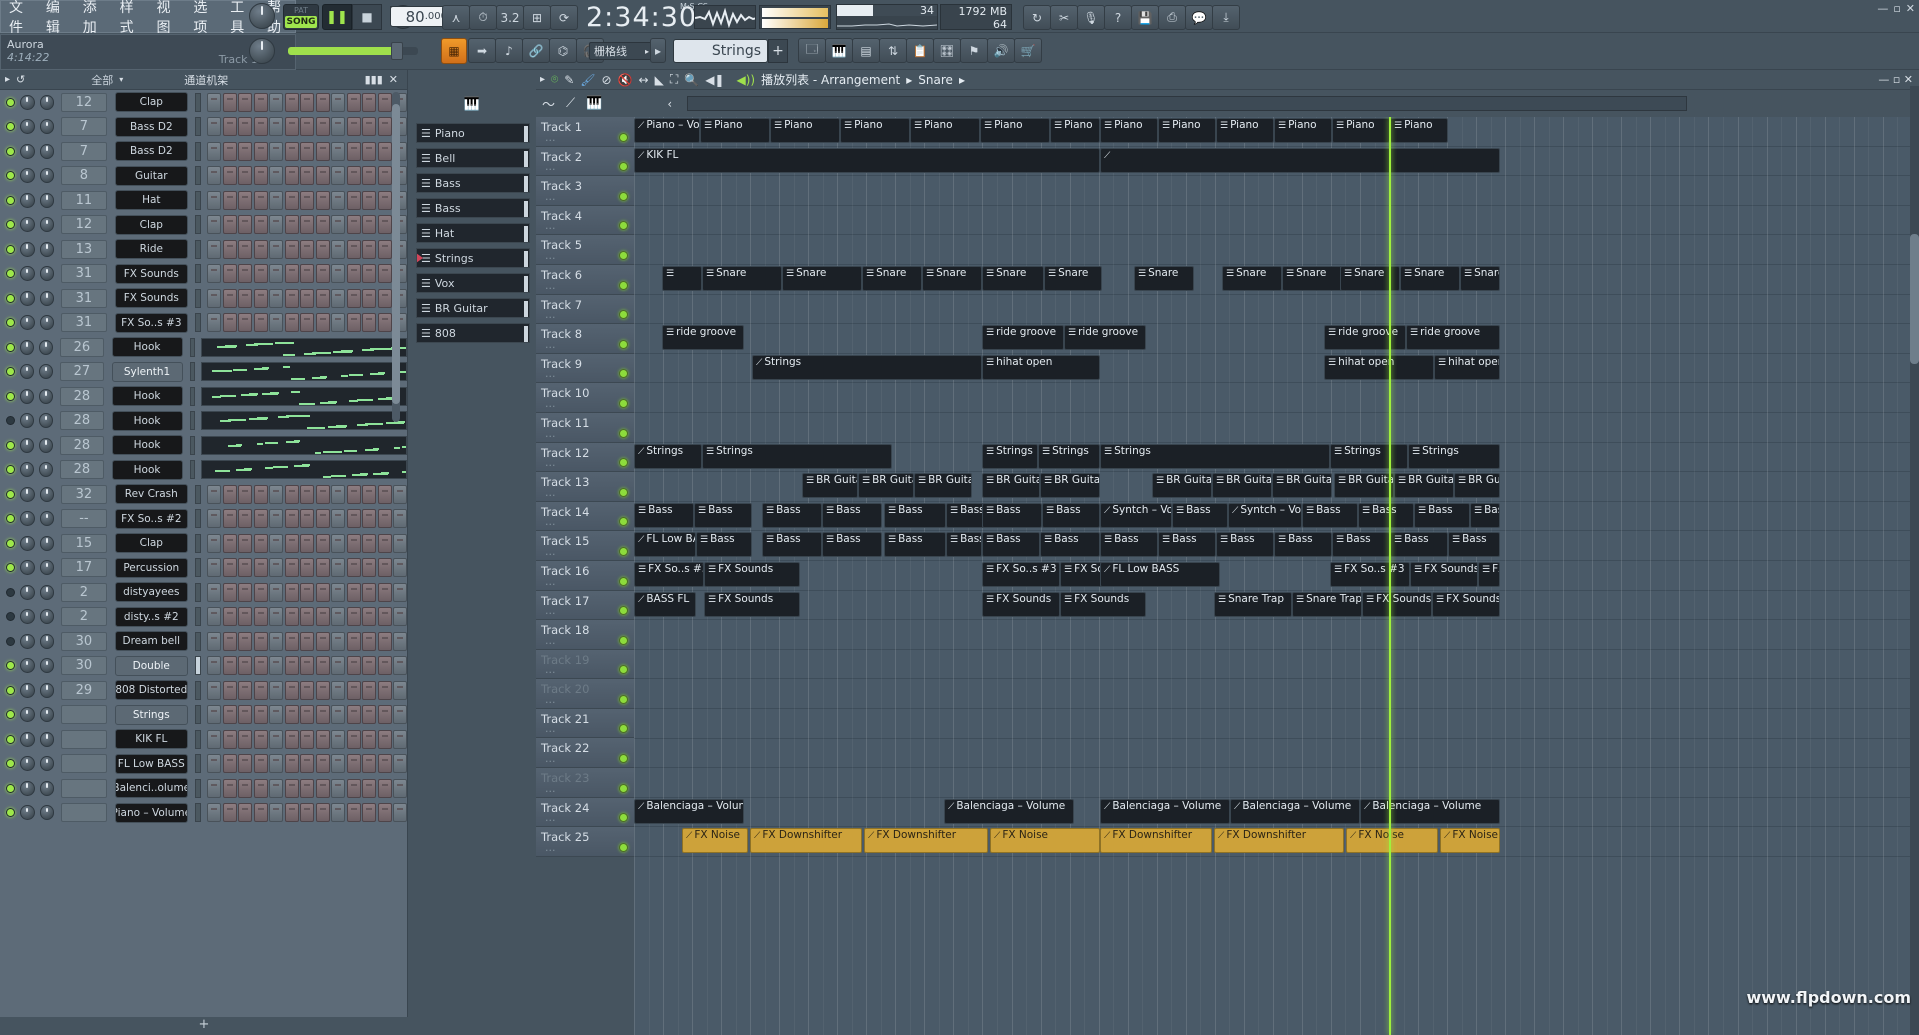 The height and width of the screenshot is (1035, 1919). Describe the element at coordinates (920, 50) in the screenshot. I see `browser-toggle-button: 📋` at that location.